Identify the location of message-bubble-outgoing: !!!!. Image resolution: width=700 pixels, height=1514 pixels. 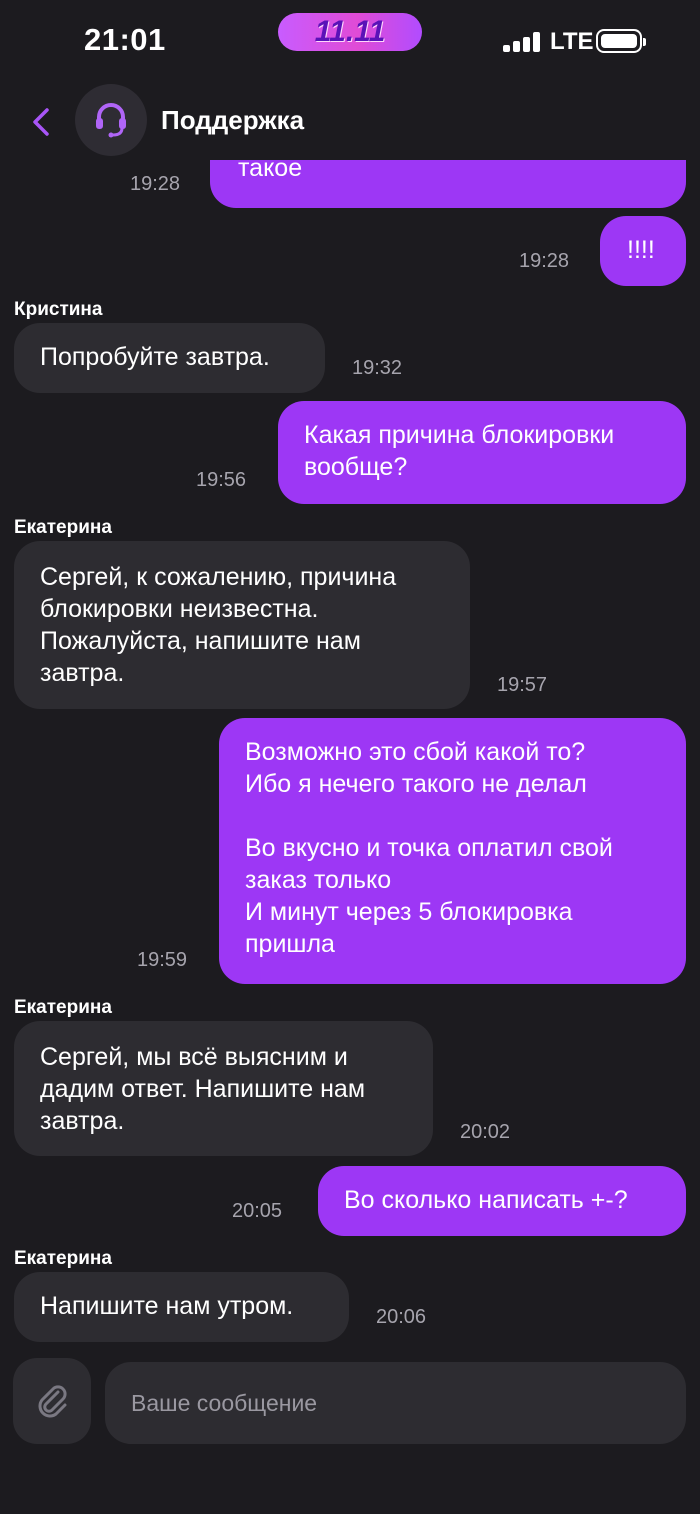
(643, 251).